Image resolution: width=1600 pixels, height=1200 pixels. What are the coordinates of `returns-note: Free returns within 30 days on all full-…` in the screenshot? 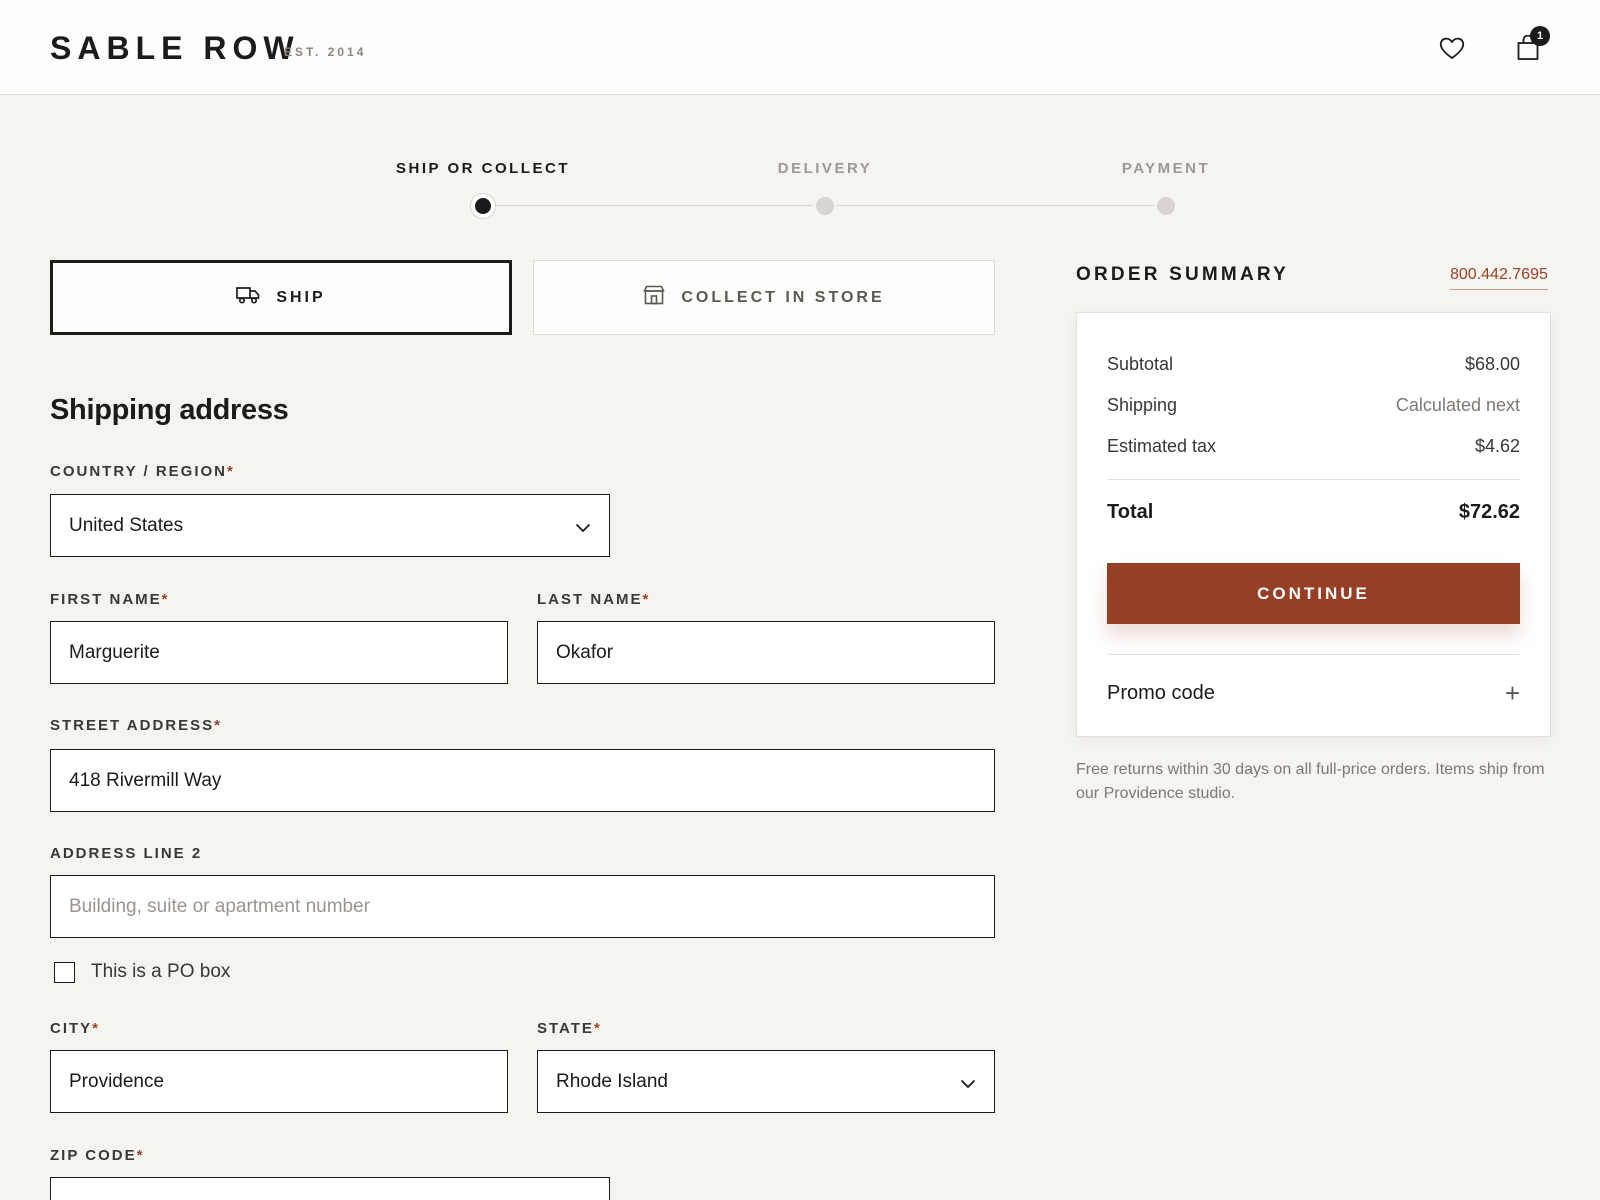 It's located at (1310, 781).